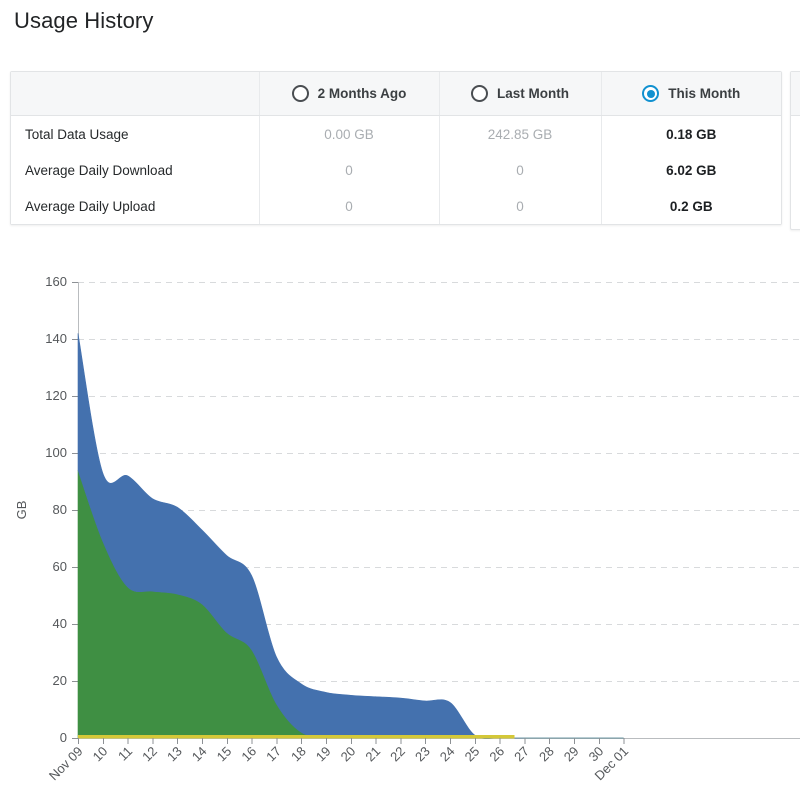 The image size is (800, 792). What do you see at coordinates (690, 206) in the screenshot?
I see `cell-average-daily-upload-this-month: 0.2 GB` at bounding box center [690, 206].